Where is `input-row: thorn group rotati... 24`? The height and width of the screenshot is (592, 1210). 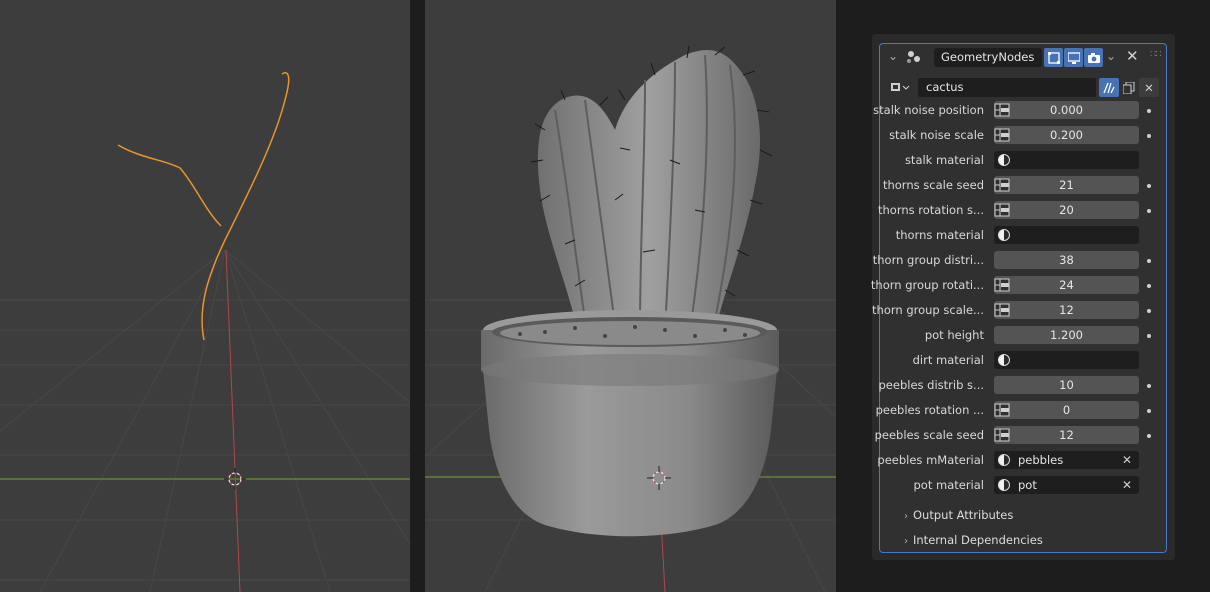 input-row: thorn group rotati... 24 is located at coordinates (1018, 285).